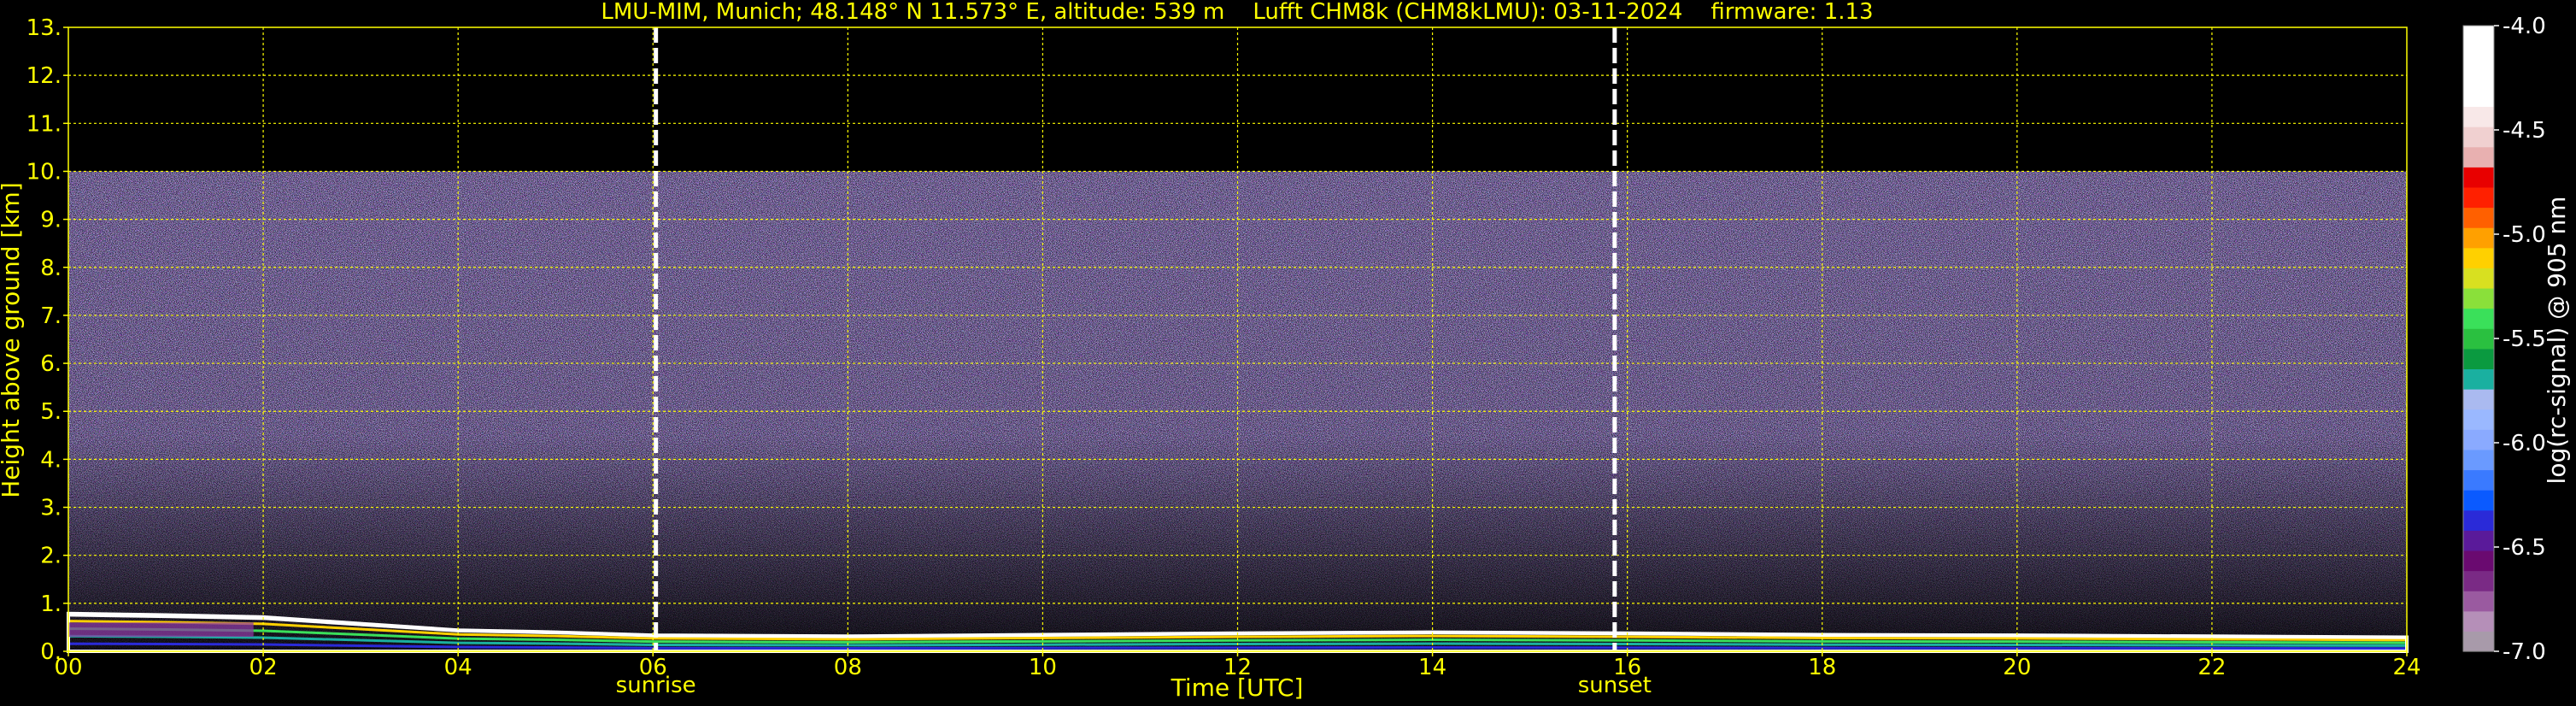  Describe the element at coordinates (1627, 667) in the screenshot. I see `x-tick-label: 16` at that location.